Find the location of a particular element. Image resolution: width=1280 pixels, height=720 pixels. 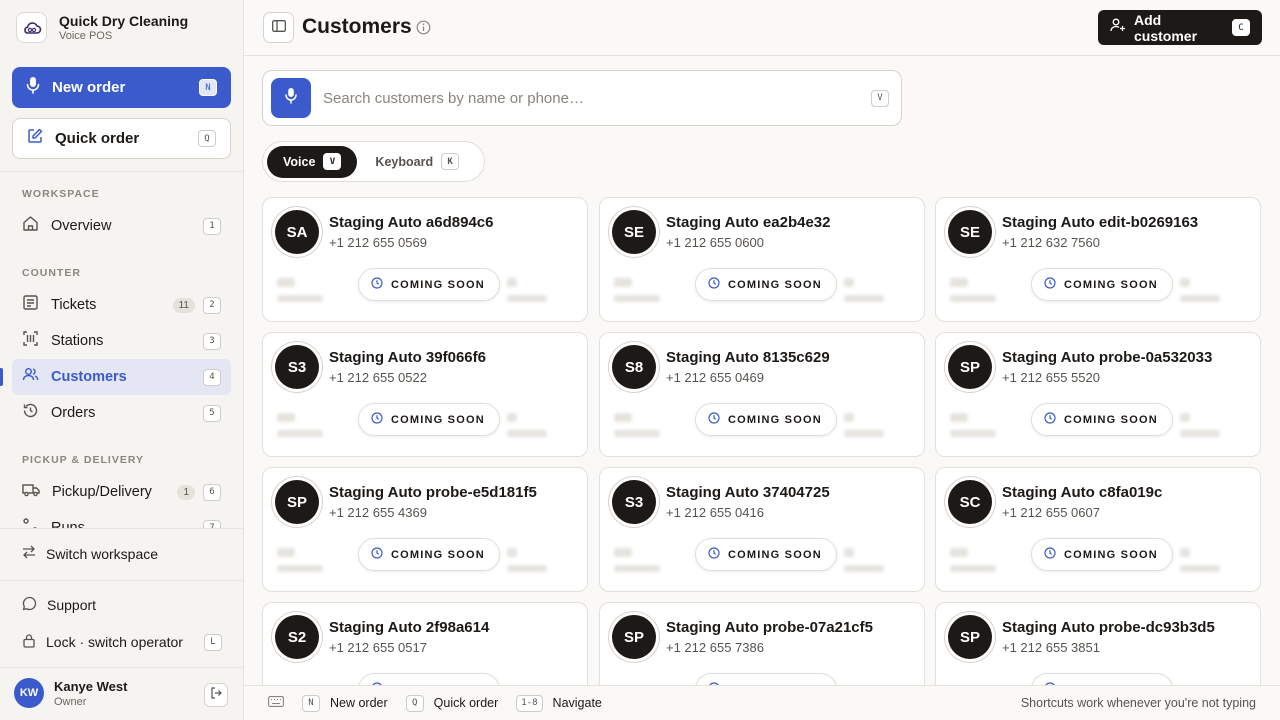

sidebar-item-orders: Orders 5 is located at coordinates (121, 413).